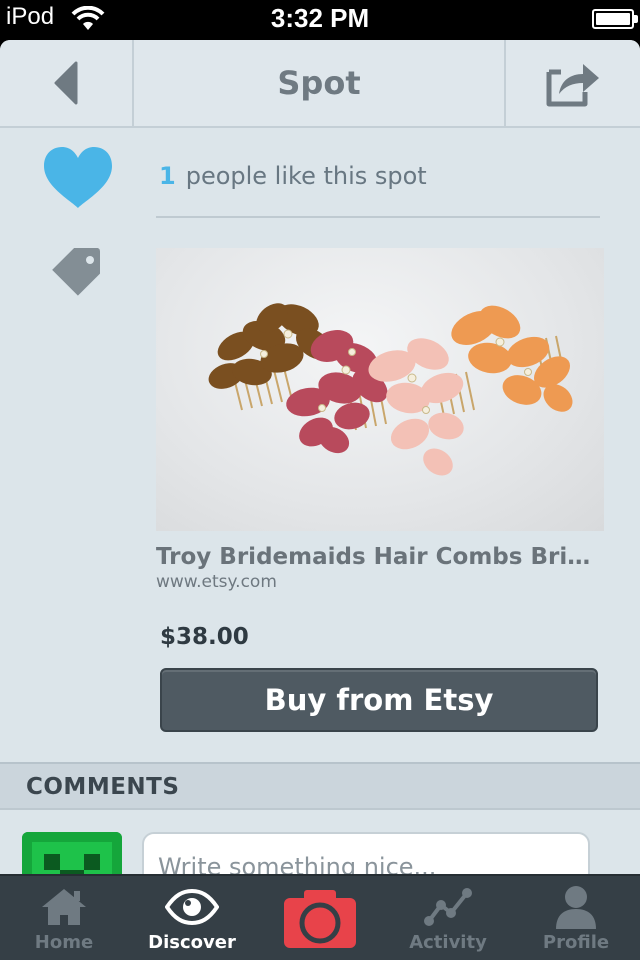 The width and height of the screenshot is (640, 960). I want to click on eye-icon, so click(192, 907).